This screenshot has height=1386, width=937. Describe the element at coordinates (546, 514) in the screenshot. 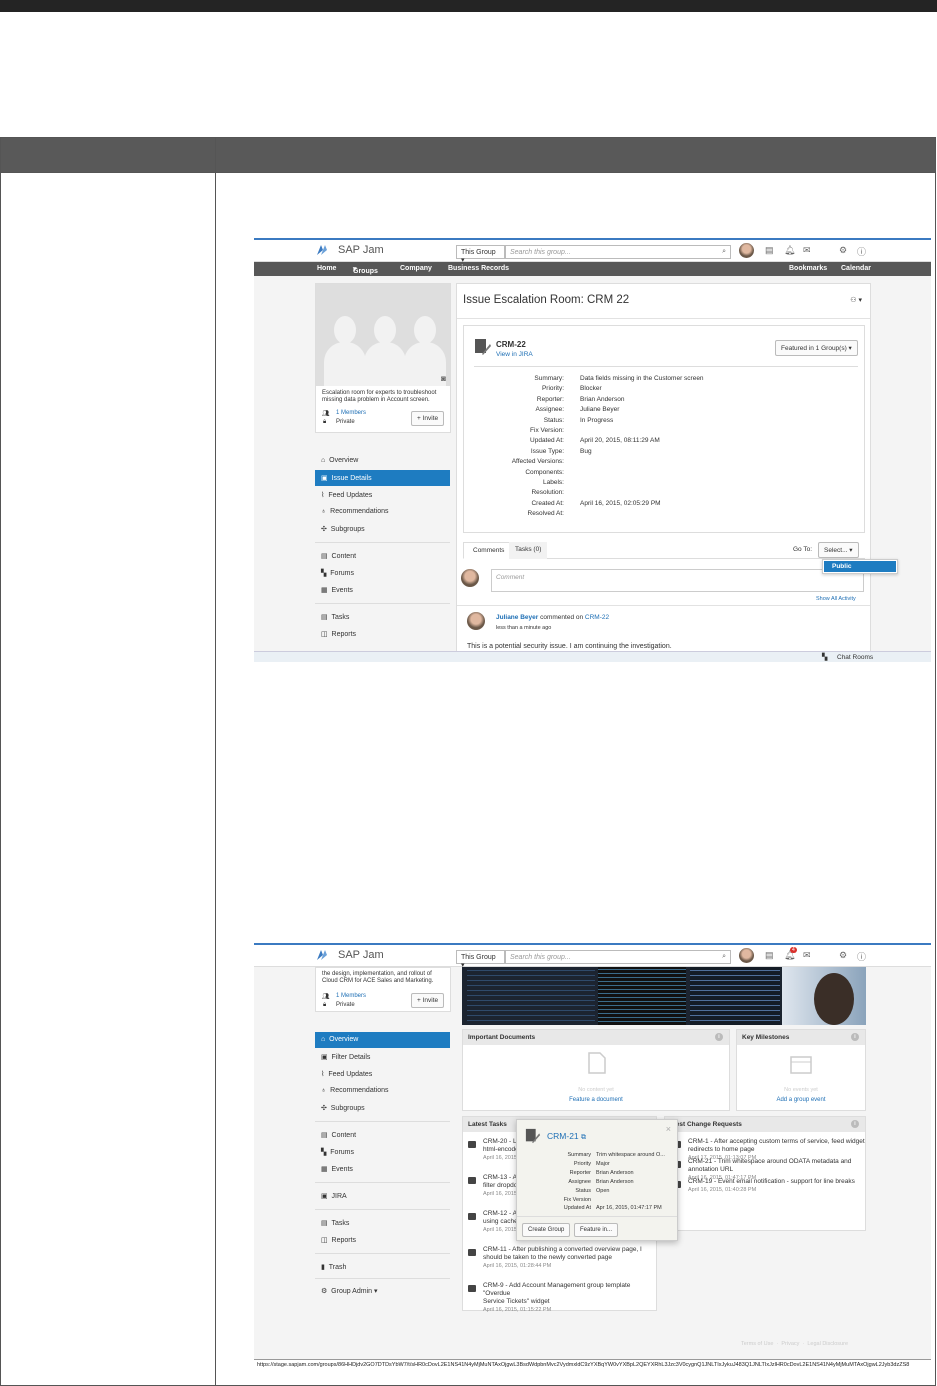

I see `field-label: Resolved At:` at that location.